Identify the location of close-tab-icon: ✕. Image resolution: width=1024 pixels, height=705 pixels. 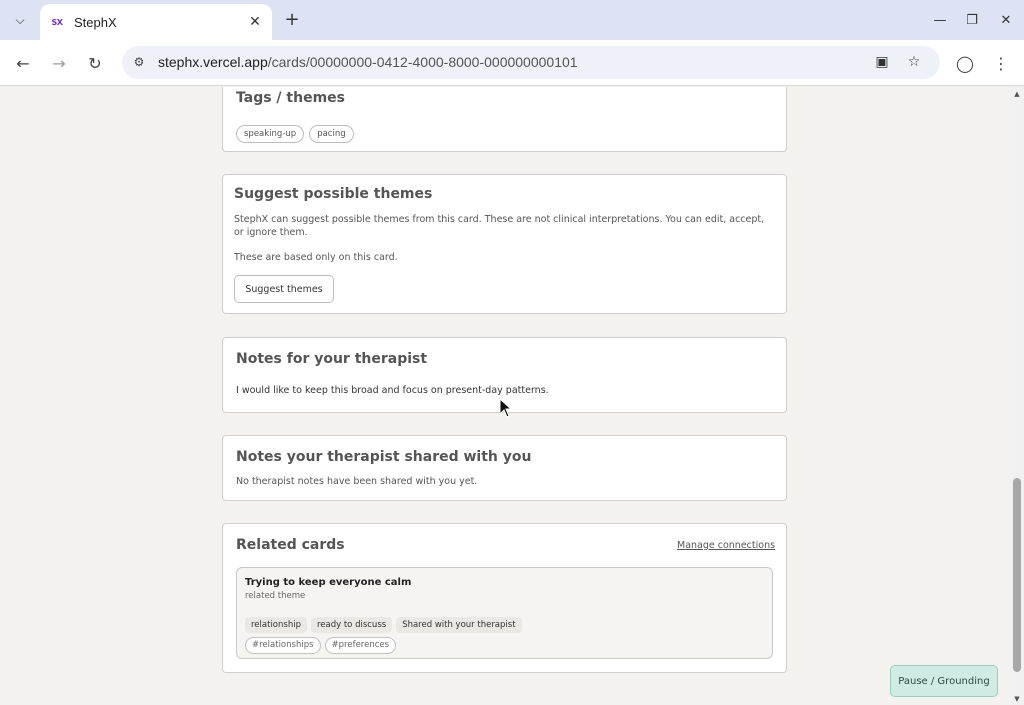
(255, 22).